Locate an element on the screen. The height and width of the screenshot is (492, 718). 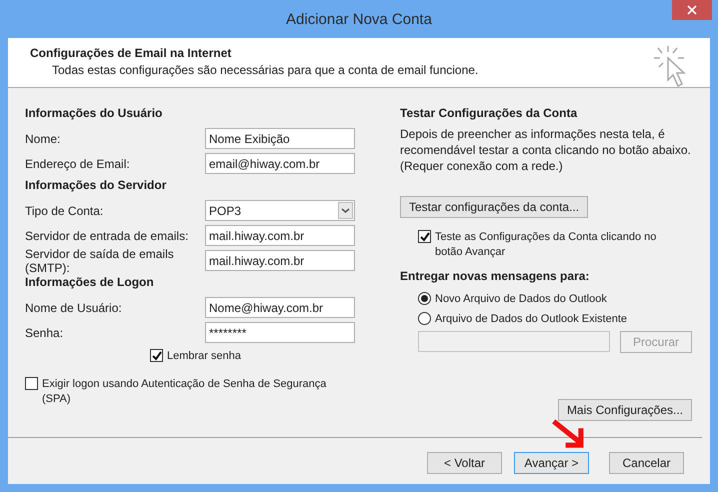
field-label: Endereço de Email: is located at coordinates (78, 163).